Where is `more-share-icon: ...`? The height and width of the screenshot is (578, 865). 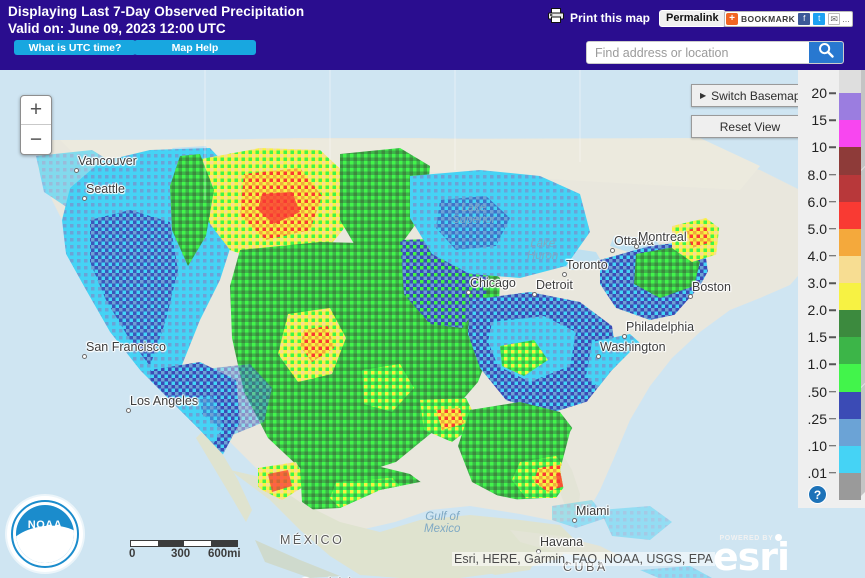 more-share-icon: ... is located at coordinates (846, 19).